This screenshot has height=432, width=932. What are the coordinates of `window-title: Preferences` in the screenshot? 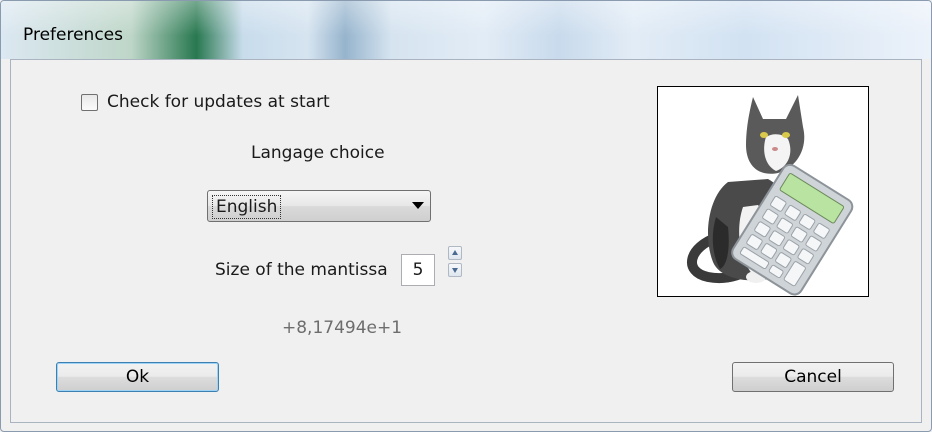 It's located at (73, 35).